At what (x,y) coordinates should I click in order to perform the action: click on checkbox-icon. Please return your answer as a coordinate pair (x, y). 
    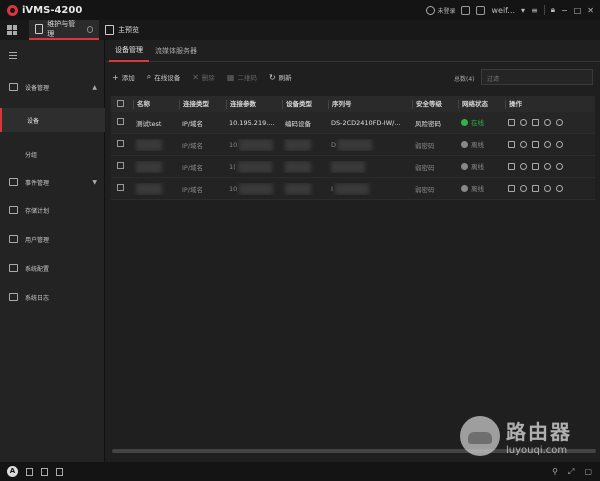
    Looking at the image, I should click on (120, 103).